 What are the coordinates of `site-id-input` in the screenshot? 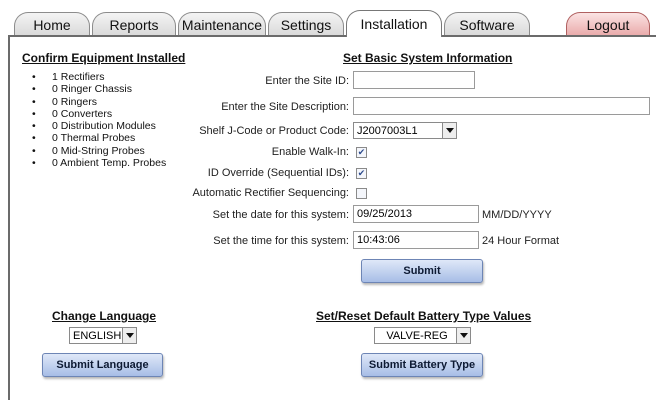 It's located at (414, 80).